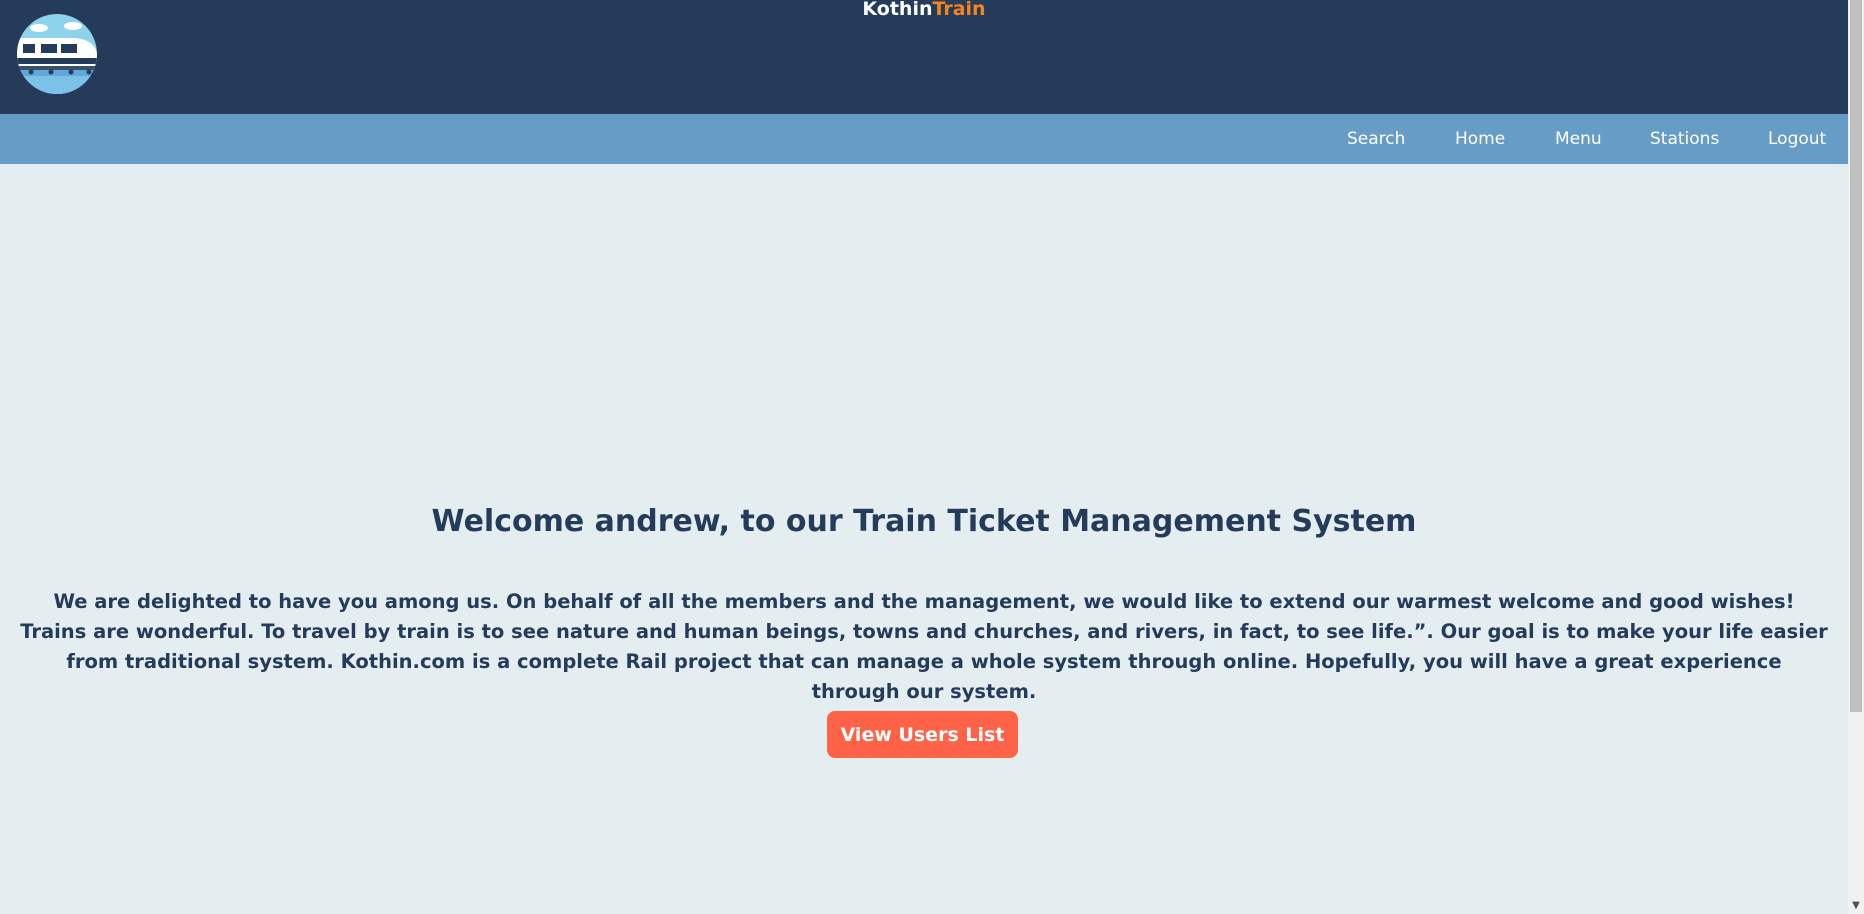  I want to click on train-logo-icon, so click(57, 54).